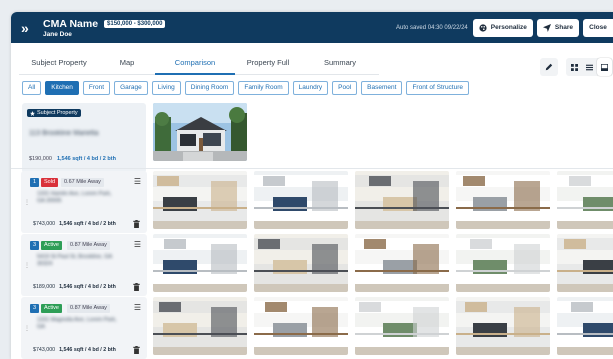 The height and width of the screenshot is (359, 613). Describe the element at coordinates (50, 182) in the screenshot. I see `status-badge: Sold` at that location.